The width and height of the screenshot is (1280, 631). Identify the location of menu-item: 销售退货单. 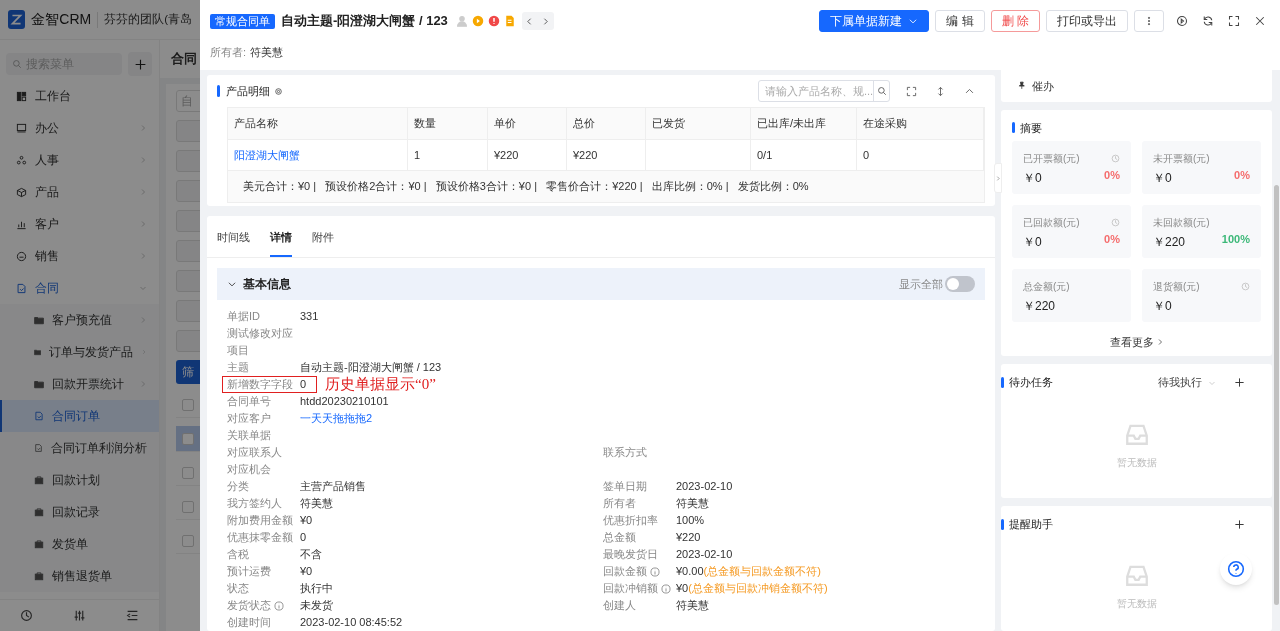
(79, 576).